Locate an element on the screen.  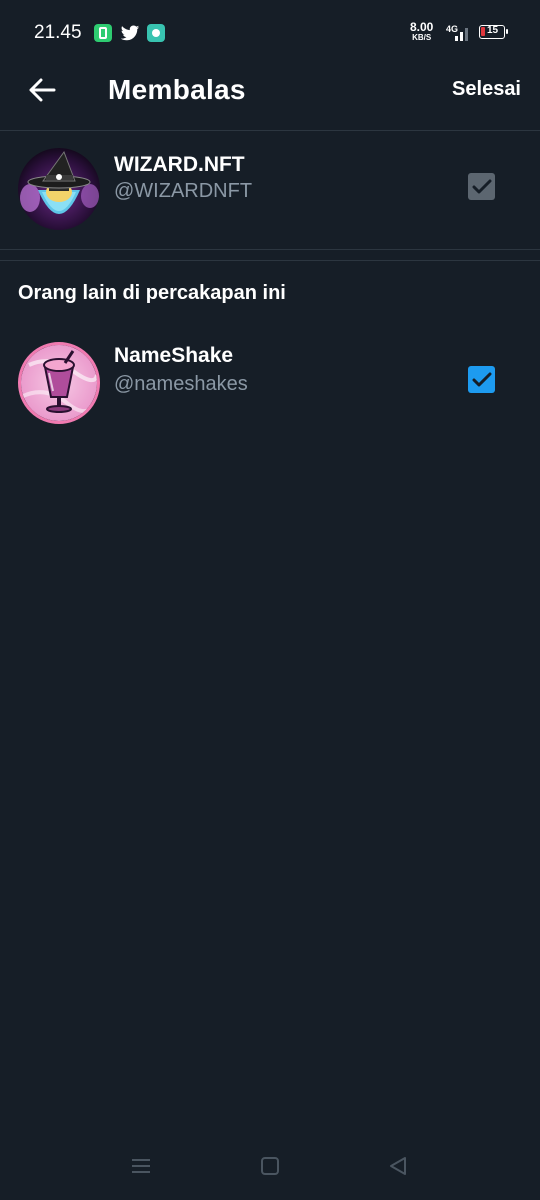
teal-app-icon is located at coordinates (156, 33).